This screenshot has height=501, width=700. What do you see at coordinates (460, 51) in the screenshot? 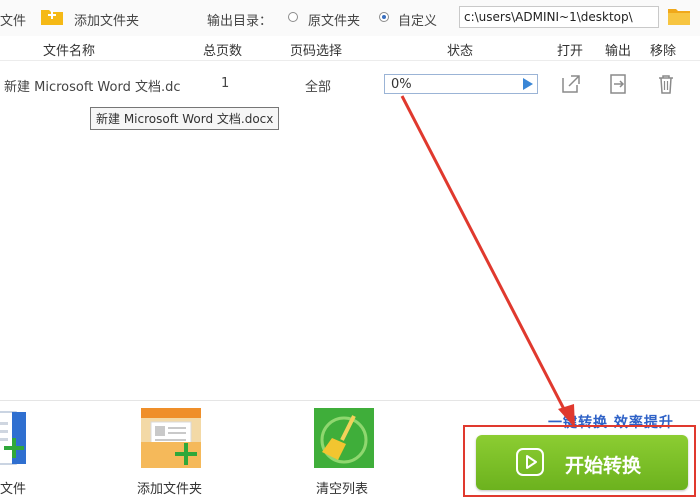
I see `header-status: 状态` at bounding box center [460, 51].